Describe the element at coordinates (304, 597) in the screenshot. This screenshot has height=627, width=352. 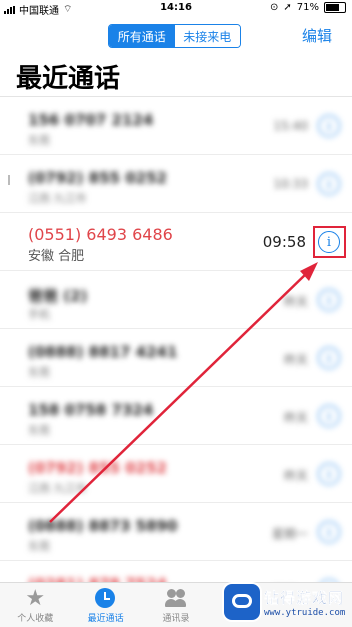
I see `watermark-name: 钻得游戏网` at that location.